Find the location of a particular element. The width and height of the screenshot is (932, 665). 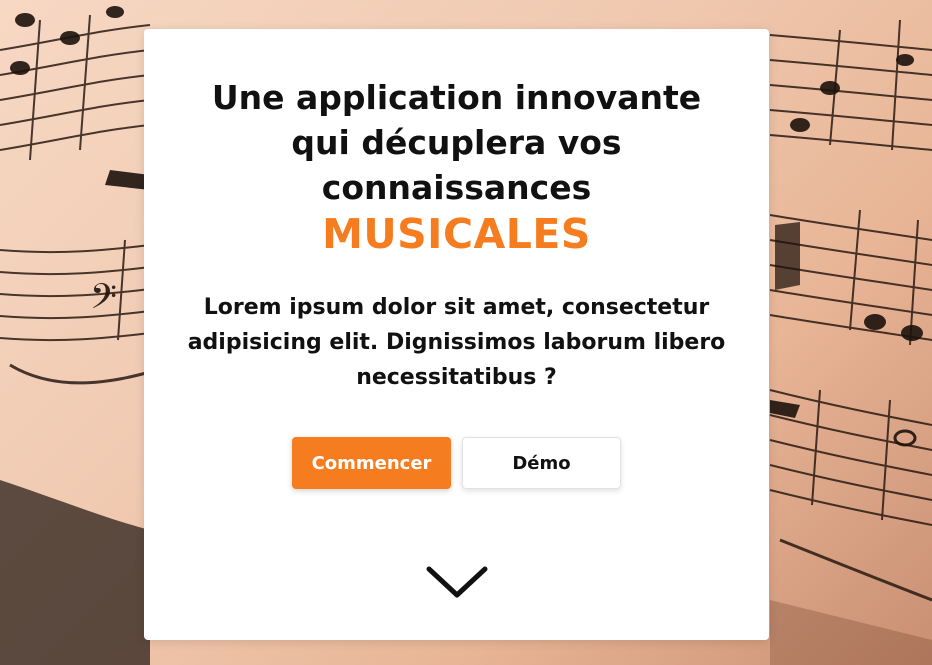

hero-highlight-word: MUSICALES is located at coordinates (456, 234).